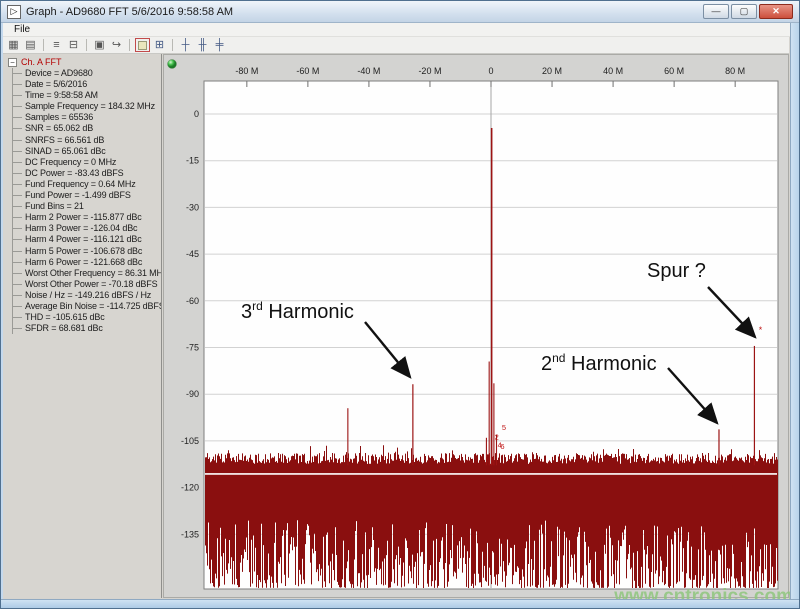 The width and height of the screenshot is (800, 609). What do you see at coordinates (87, 206) in the screenshot?
I see `tree-item: Fund Bins = 21` at bounding box center [87, 206].